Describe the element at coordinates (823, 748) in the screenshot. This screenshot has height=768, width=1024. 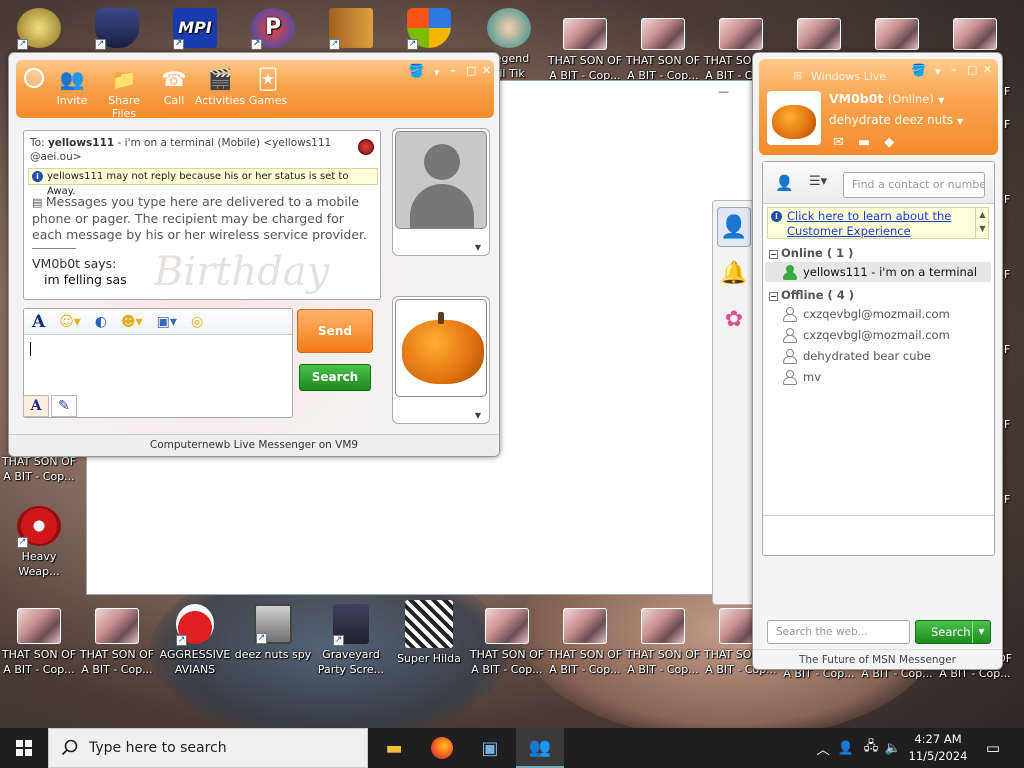
I see `show-hidden-icons: ︿` at that location.